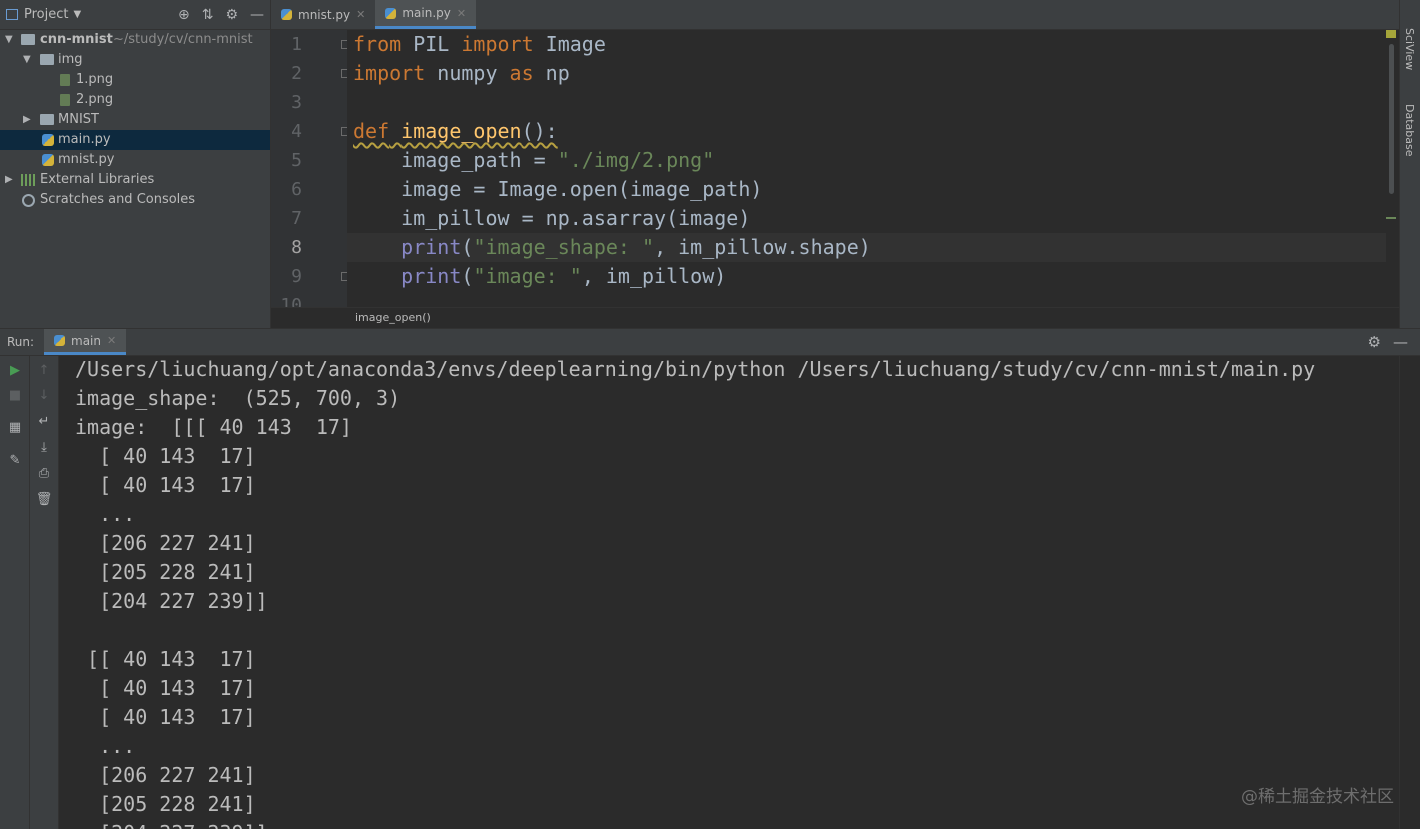 Image resolution: width=1420 pixels, height=829 pixels. I want to click on line-number: 4, so click(296, 131).